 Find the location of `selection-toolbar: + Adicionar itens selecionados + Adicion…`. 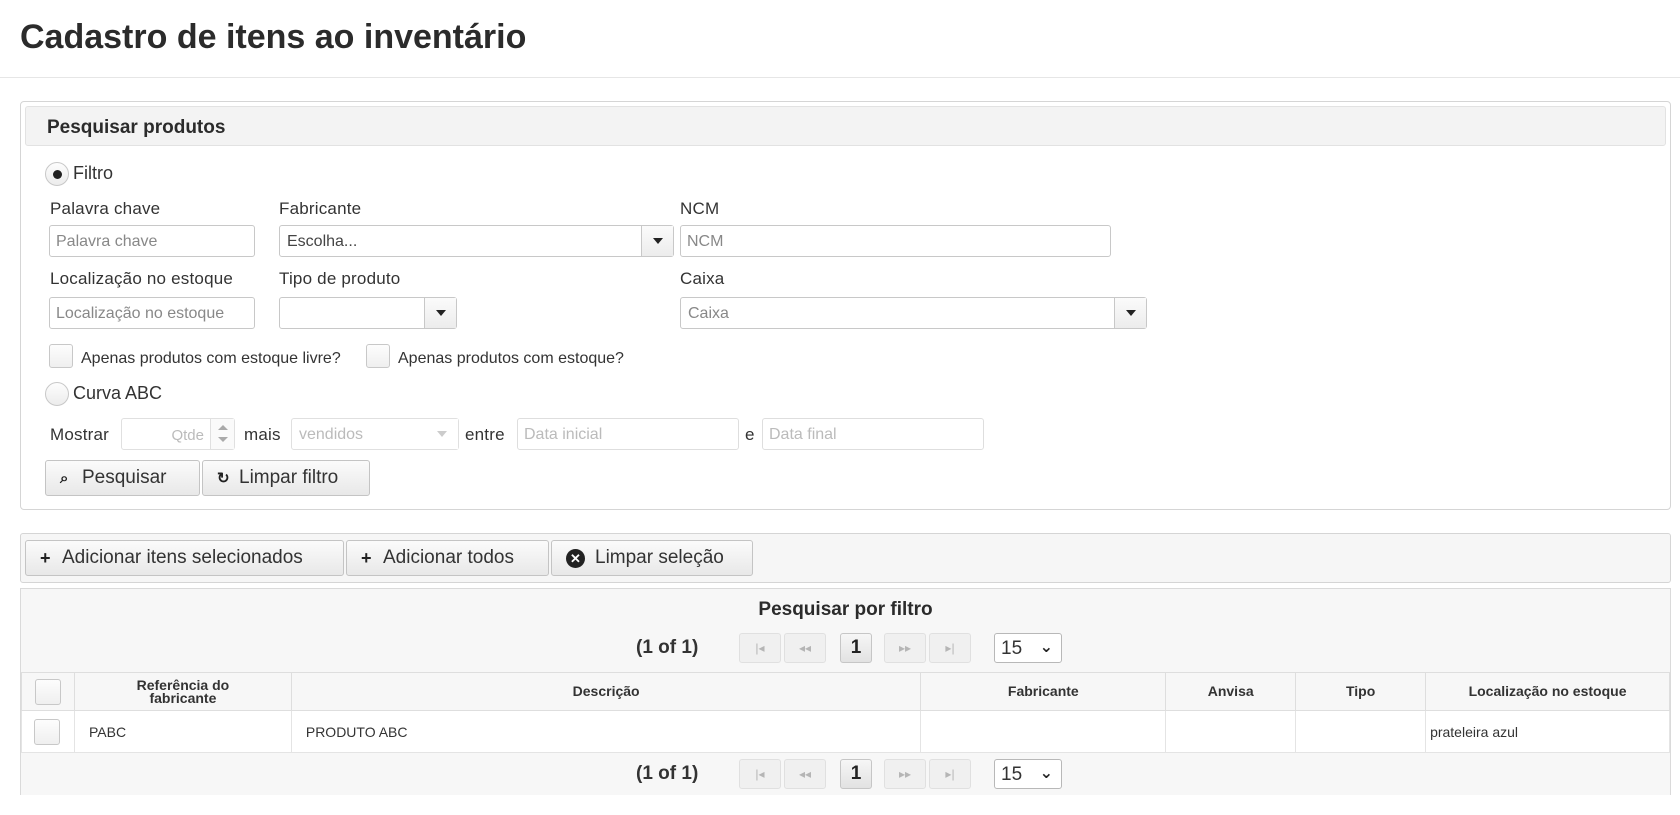

selection-toolbar: + Adicionar itens selecionados + Adicion… is located at coordinates (845, 558).